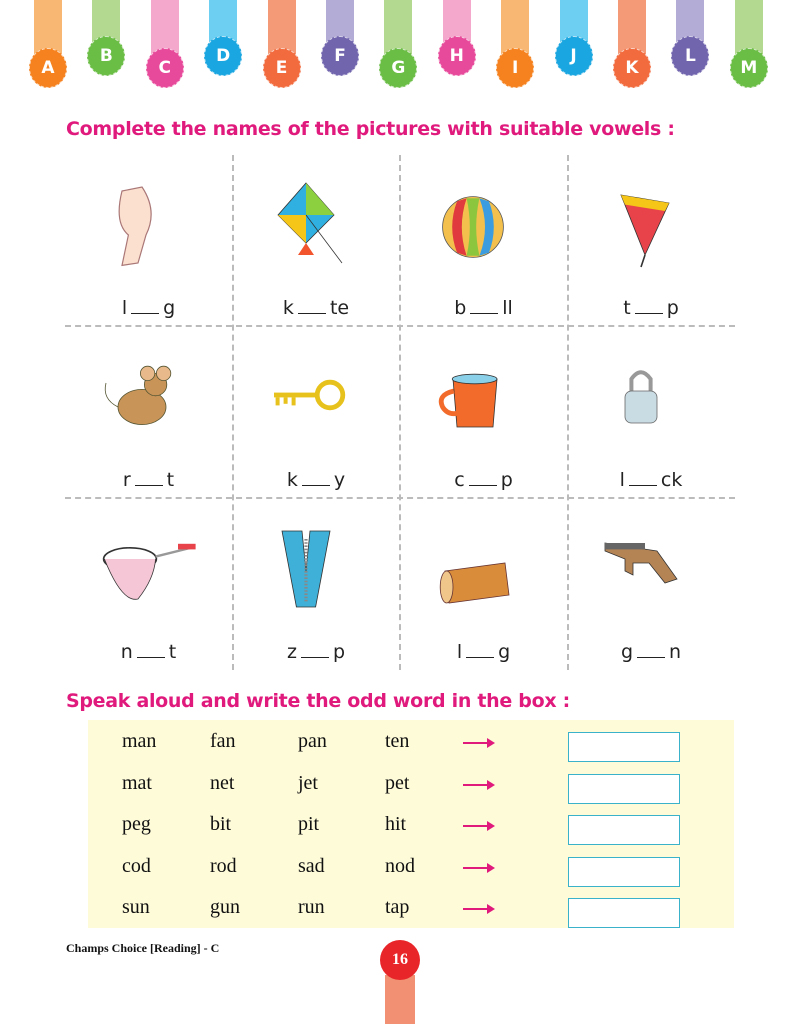 Image resolution: width=801 pixels, height=1024 pixels. I want to click on picture-item: b ll, so click(483, 241).